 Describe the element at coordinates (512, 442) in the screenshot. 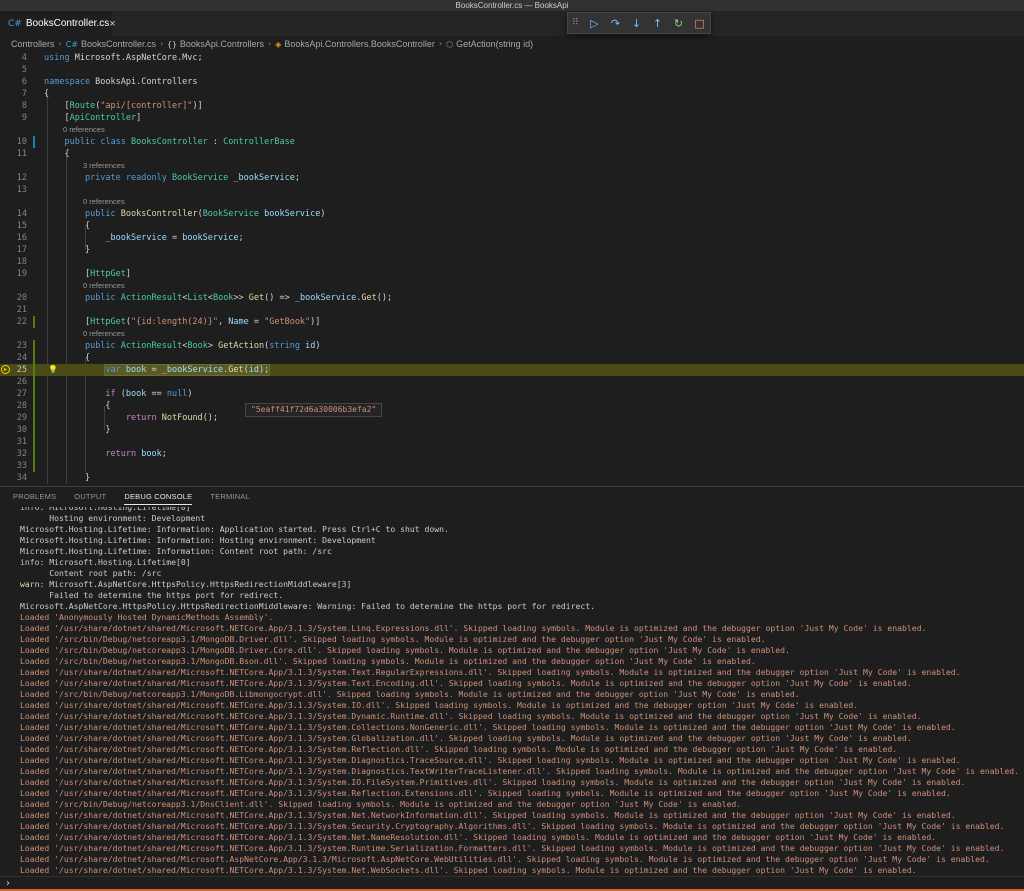

I see `code-line: 31` at that location.